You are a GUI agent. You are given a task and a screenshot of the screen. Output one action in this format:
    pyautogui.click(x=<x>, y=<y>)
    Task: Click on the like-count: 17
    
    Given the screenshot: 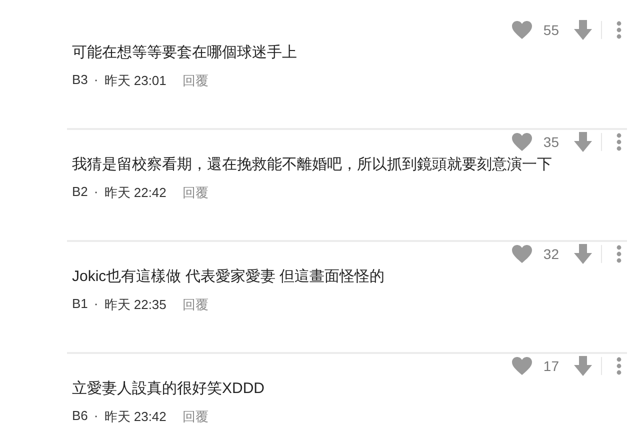 What is the action you would take?
    pyautogui.click(x=551, y=366)
    